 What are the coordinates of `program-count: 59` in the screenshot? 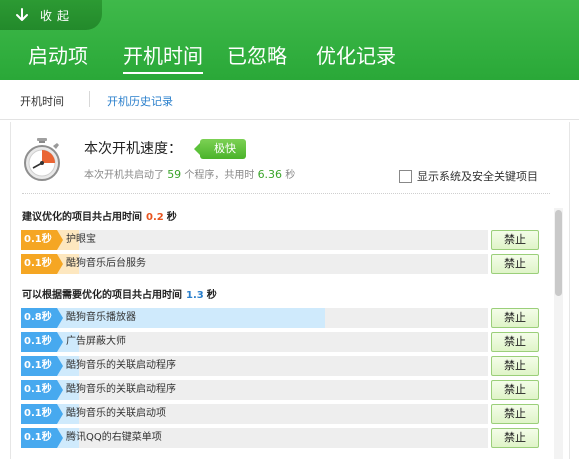 It's located at (174, 174).